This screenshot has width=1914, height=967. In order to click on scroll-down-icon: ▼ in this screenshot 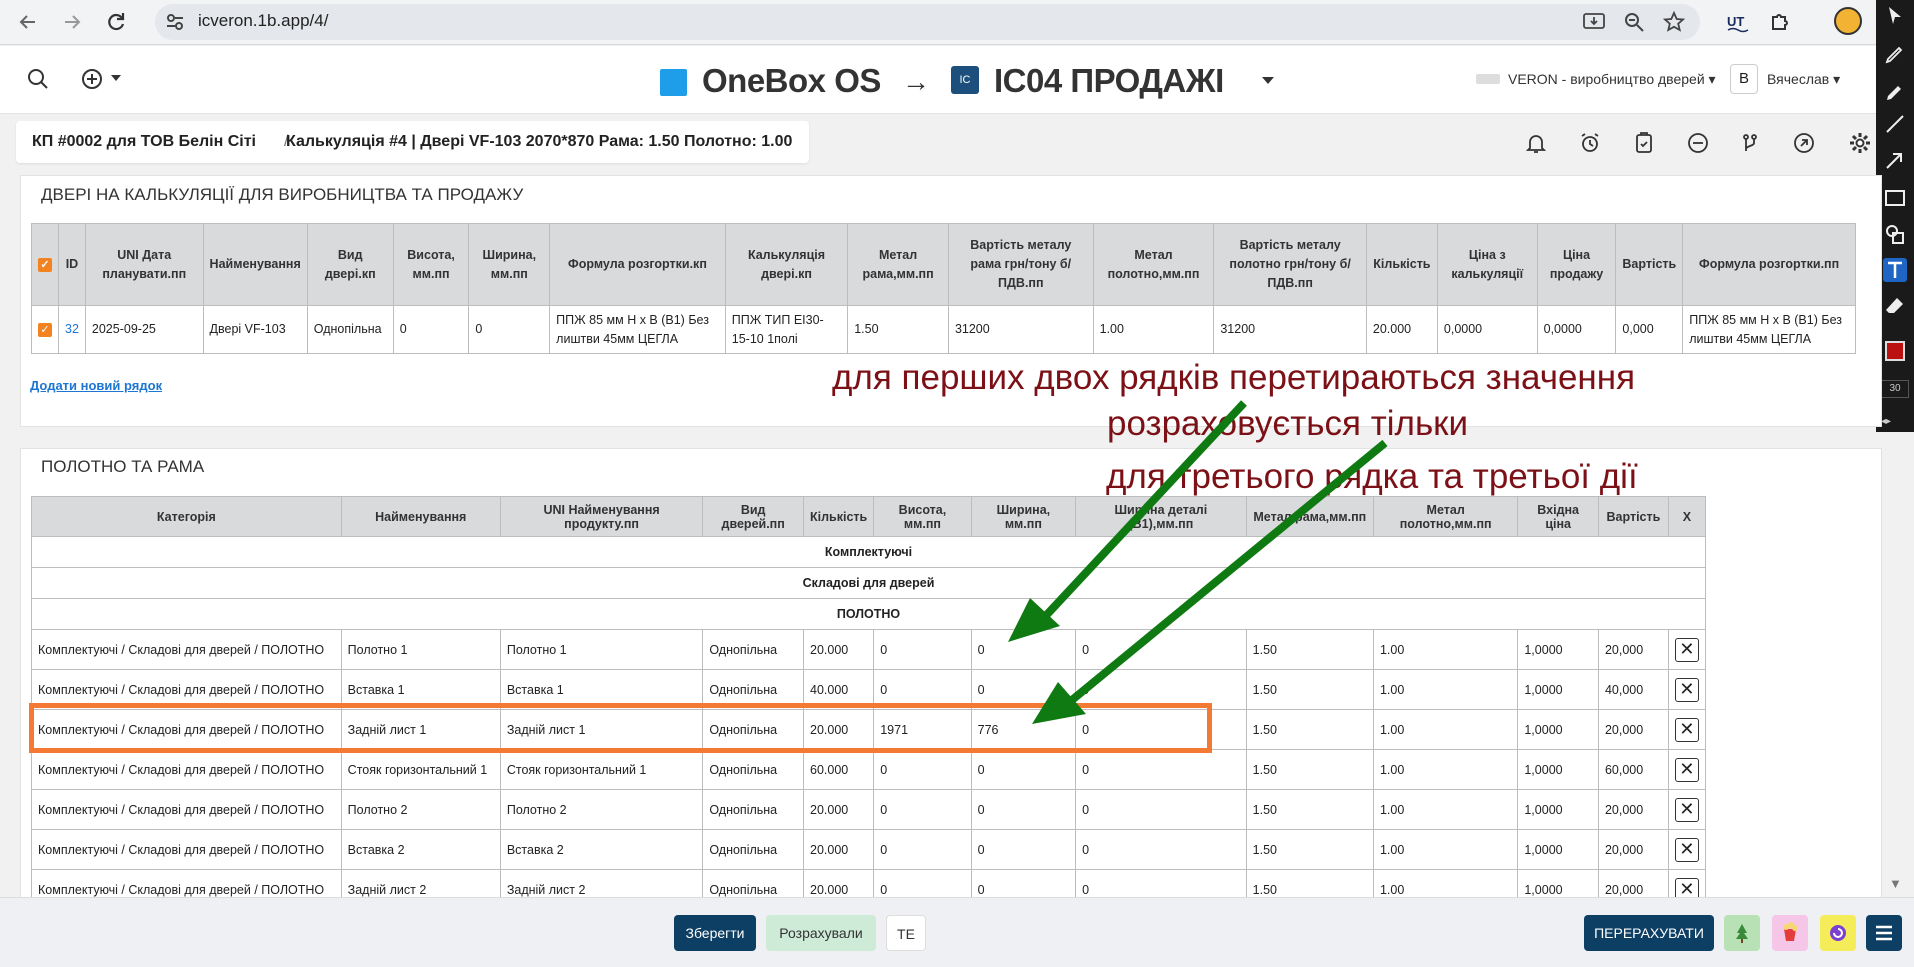, I will do `click(1895, 883)`.